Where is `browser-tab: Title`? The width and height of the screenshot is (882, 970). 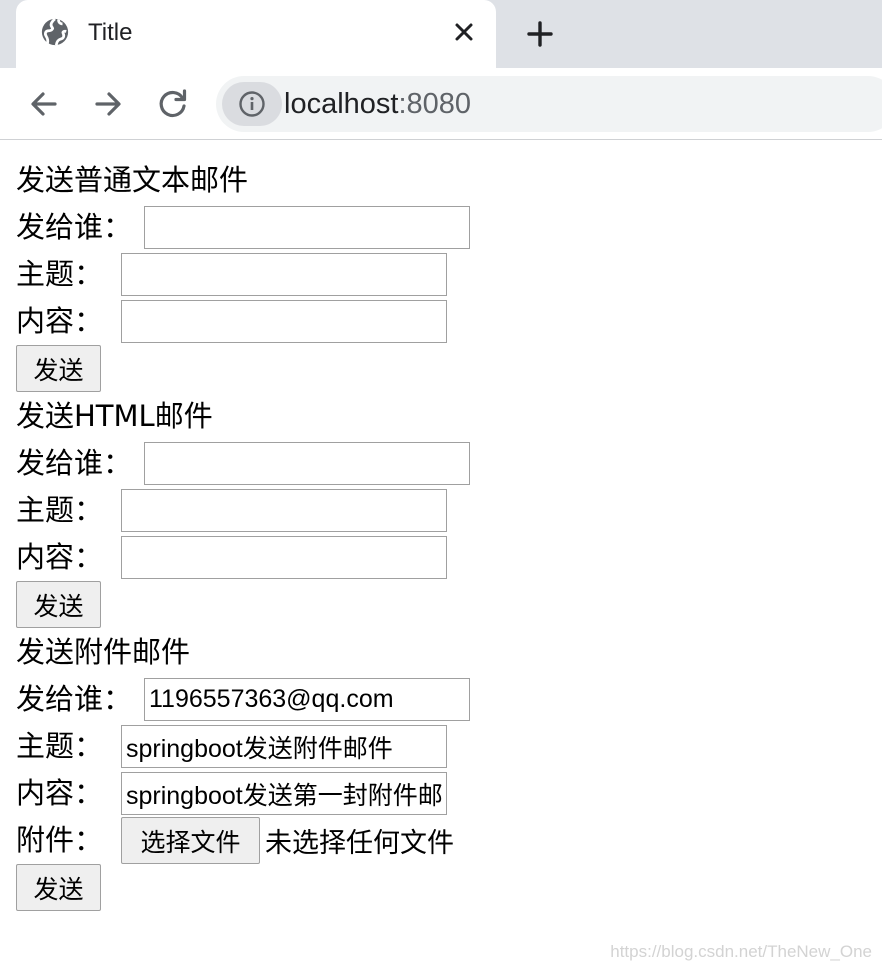
browser-tab: Title is located at coordinates (256, 34).